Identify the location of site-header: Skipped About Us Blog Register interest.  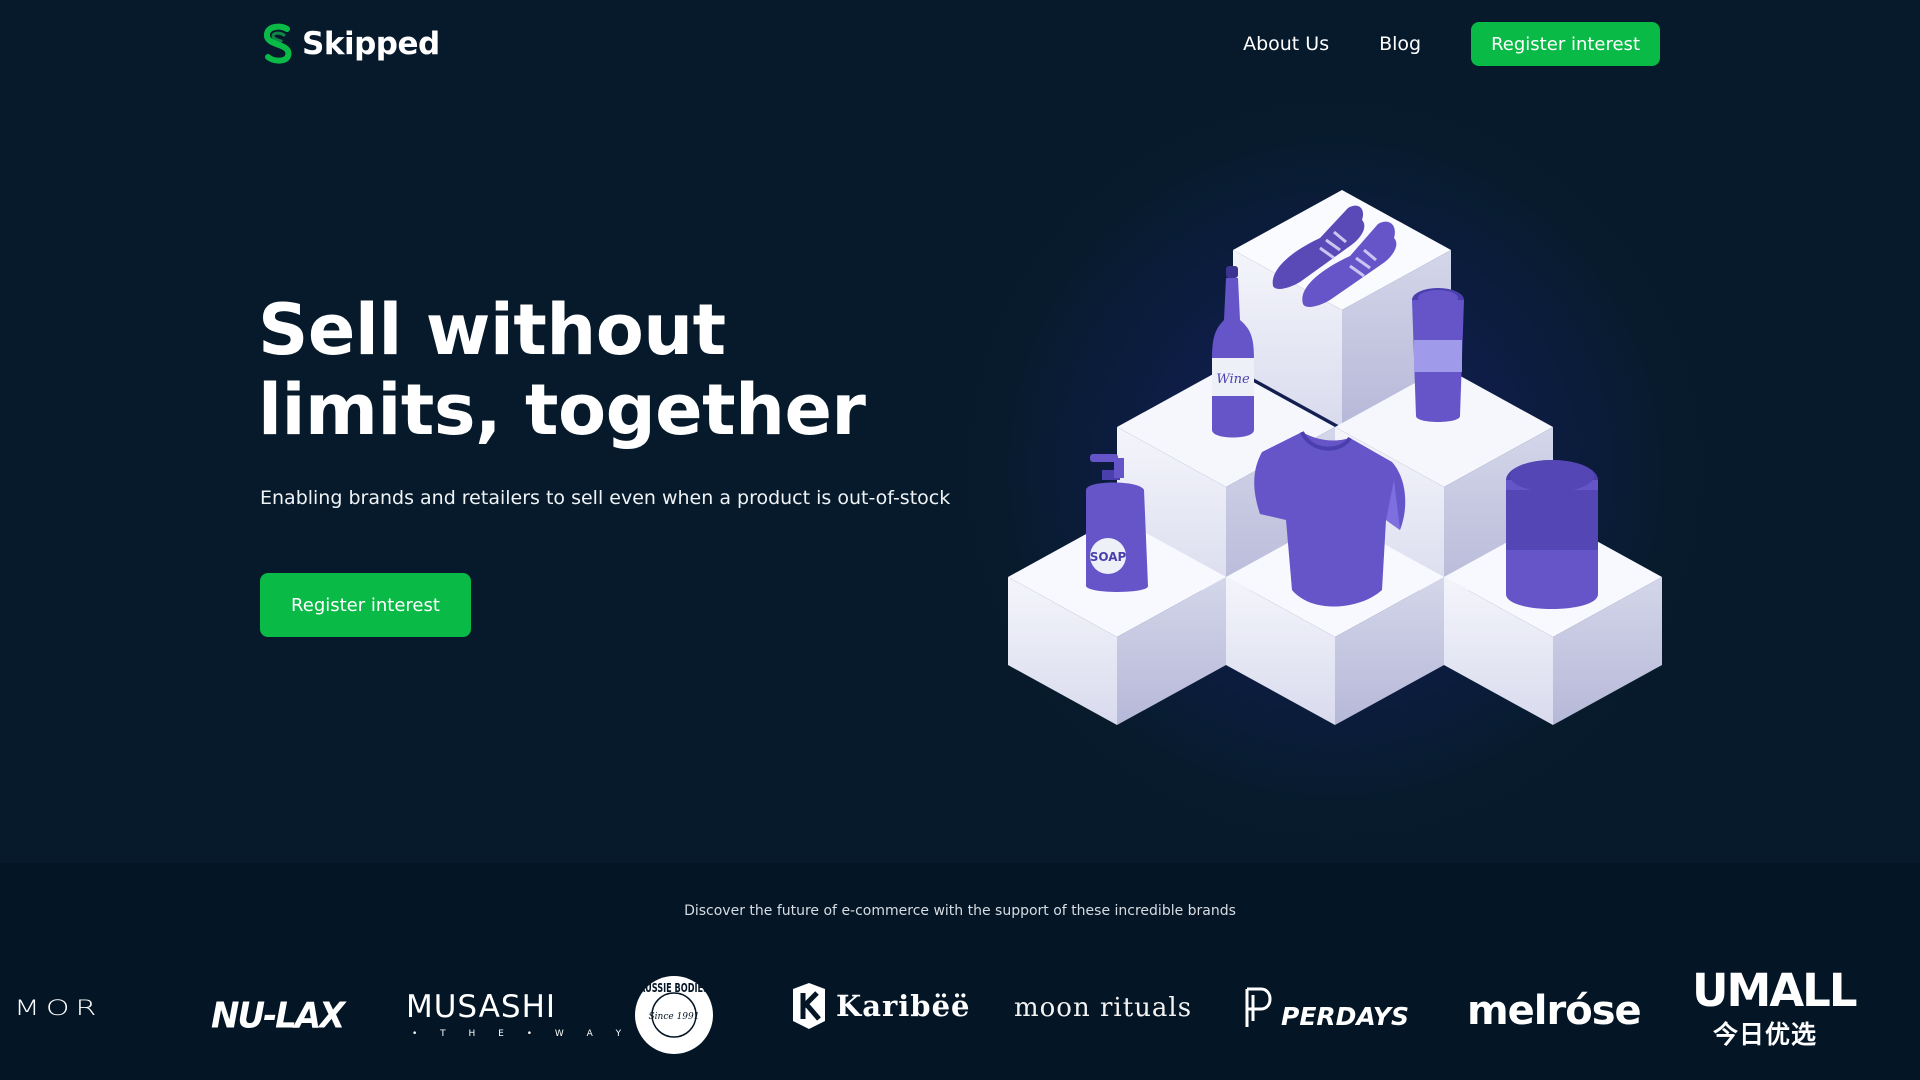
(960, 44).